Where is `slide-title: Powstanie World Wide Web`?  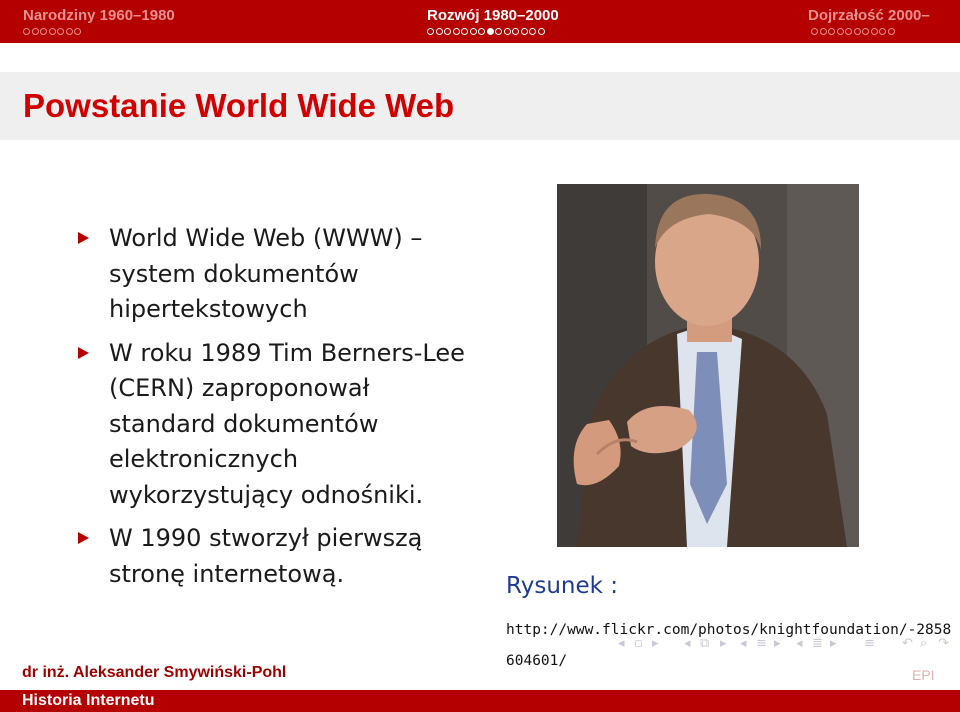
slide-title: Powstanie World Wide Web is located at coordinates (239, 105).